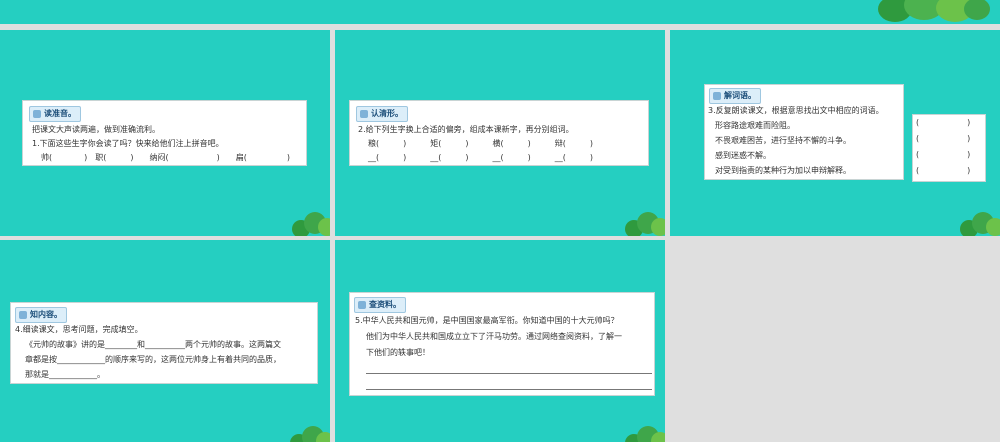 The height and width of the screenshot is (442, 1000). I want to click on question-text: 3.反复朗读课文，根据意思找出文中相应的词语。, so click(796, 110).